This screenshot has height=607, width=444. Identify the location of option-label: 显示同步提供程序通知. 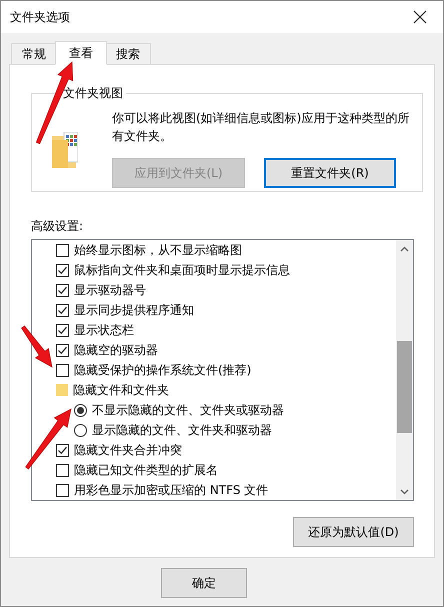
(134, 310).